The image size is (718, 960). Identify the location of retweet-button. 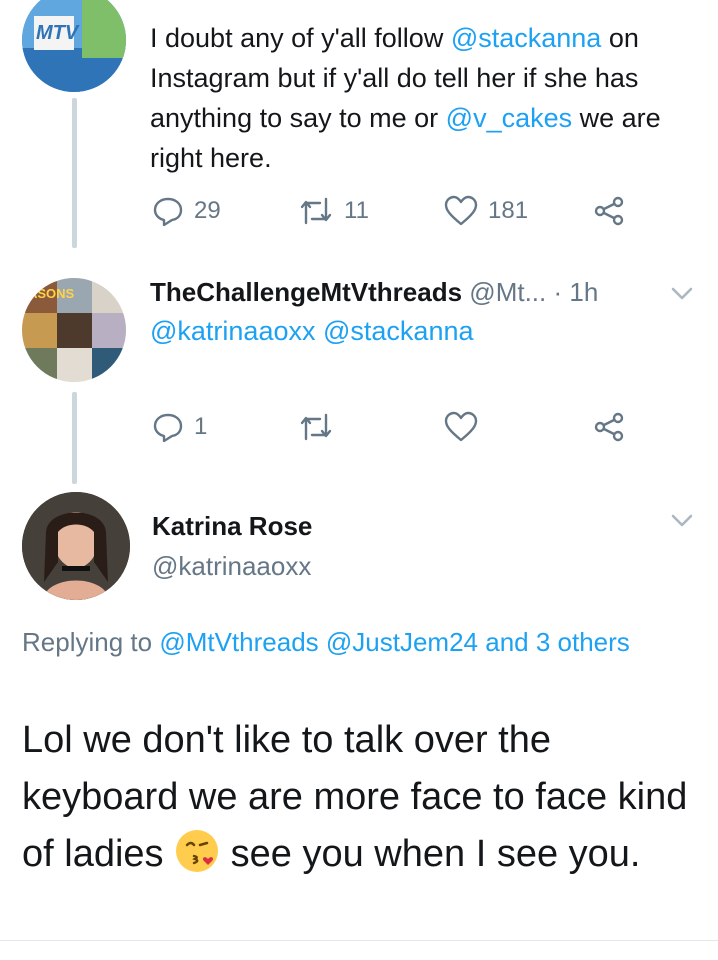
(316, 427).